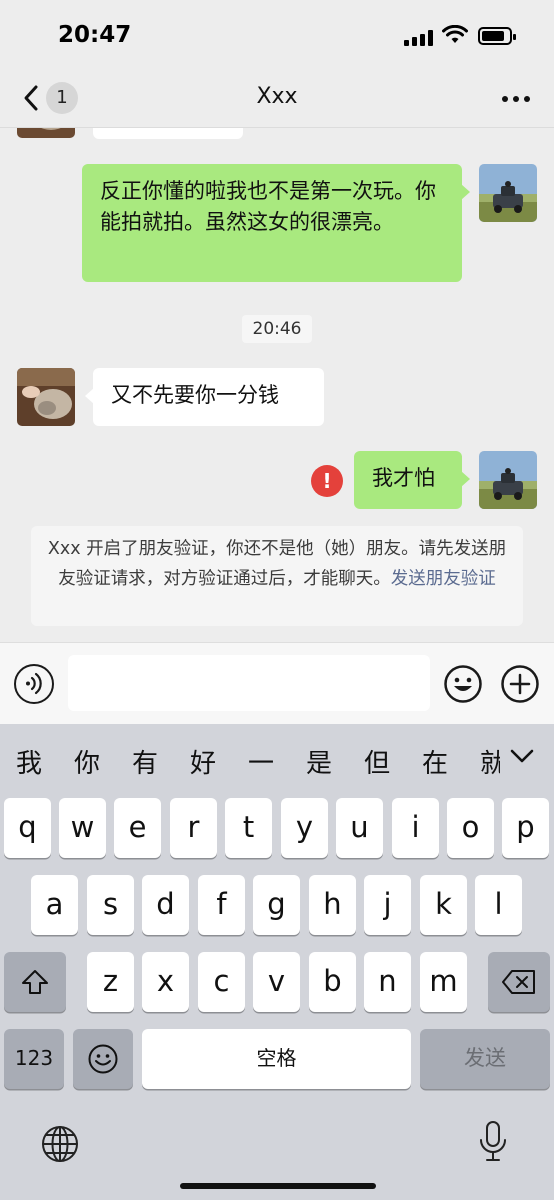  I want to click on key-y: y, so click(304, 828).